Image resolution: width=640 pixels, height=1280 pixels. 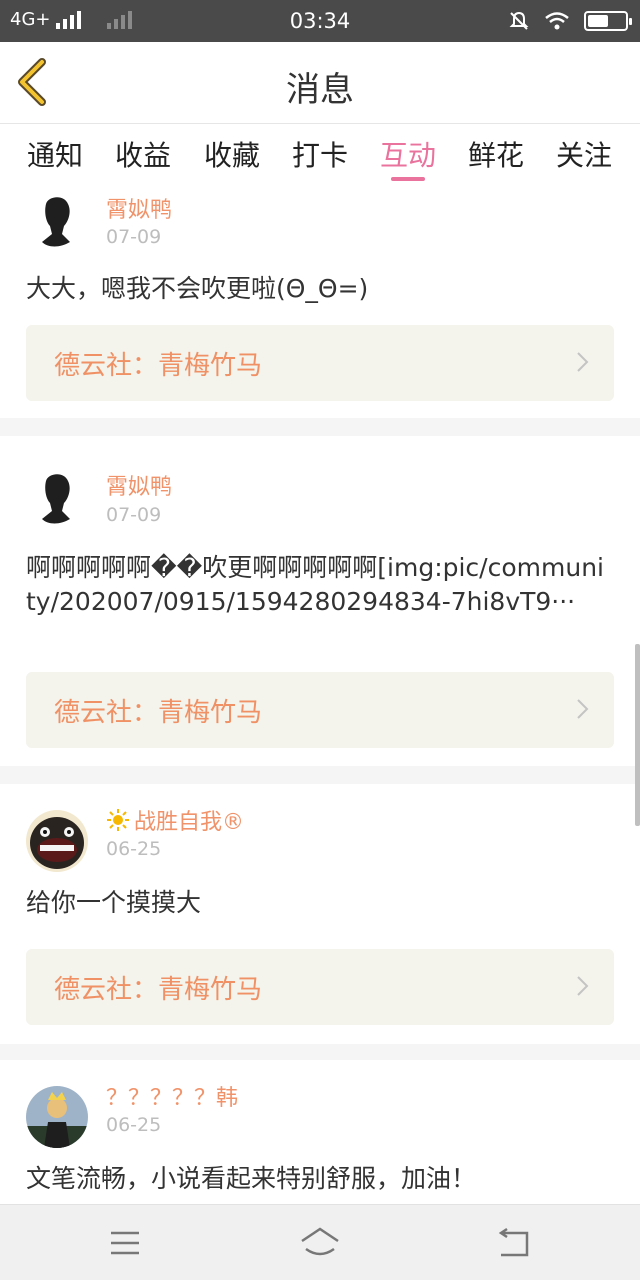 I want to click on home-button, so click(x=320, y=1243).